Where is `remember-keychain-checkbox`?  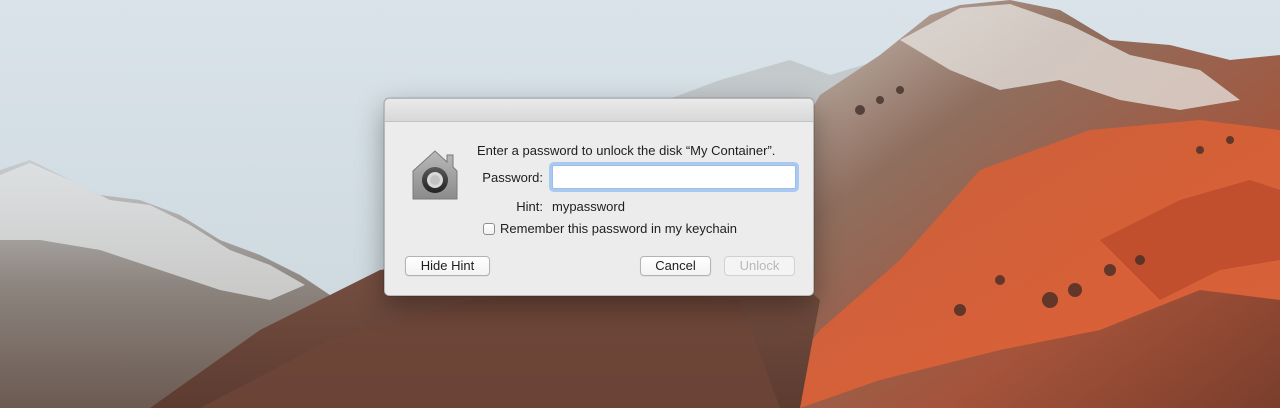
remember-keychain-checkbox is located at coordinates (489, 228).